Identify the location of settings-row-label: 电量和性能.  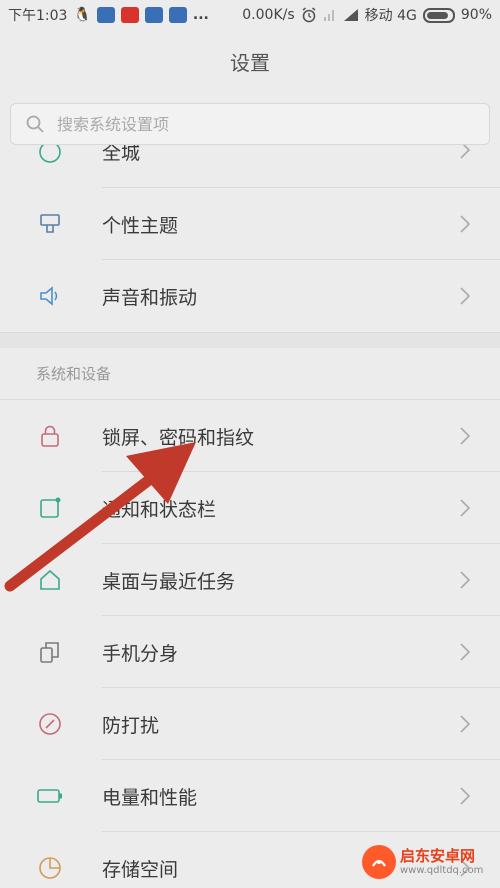
(150, 797).